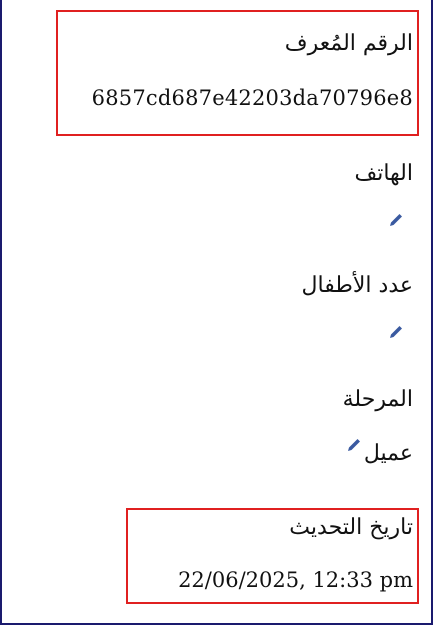 The height and width of the screenshot is (625, 433). Describe the element at coordinates (357, 285) in the screenshot. I see `children-count-field-label: عدد الأطفال` at that location.